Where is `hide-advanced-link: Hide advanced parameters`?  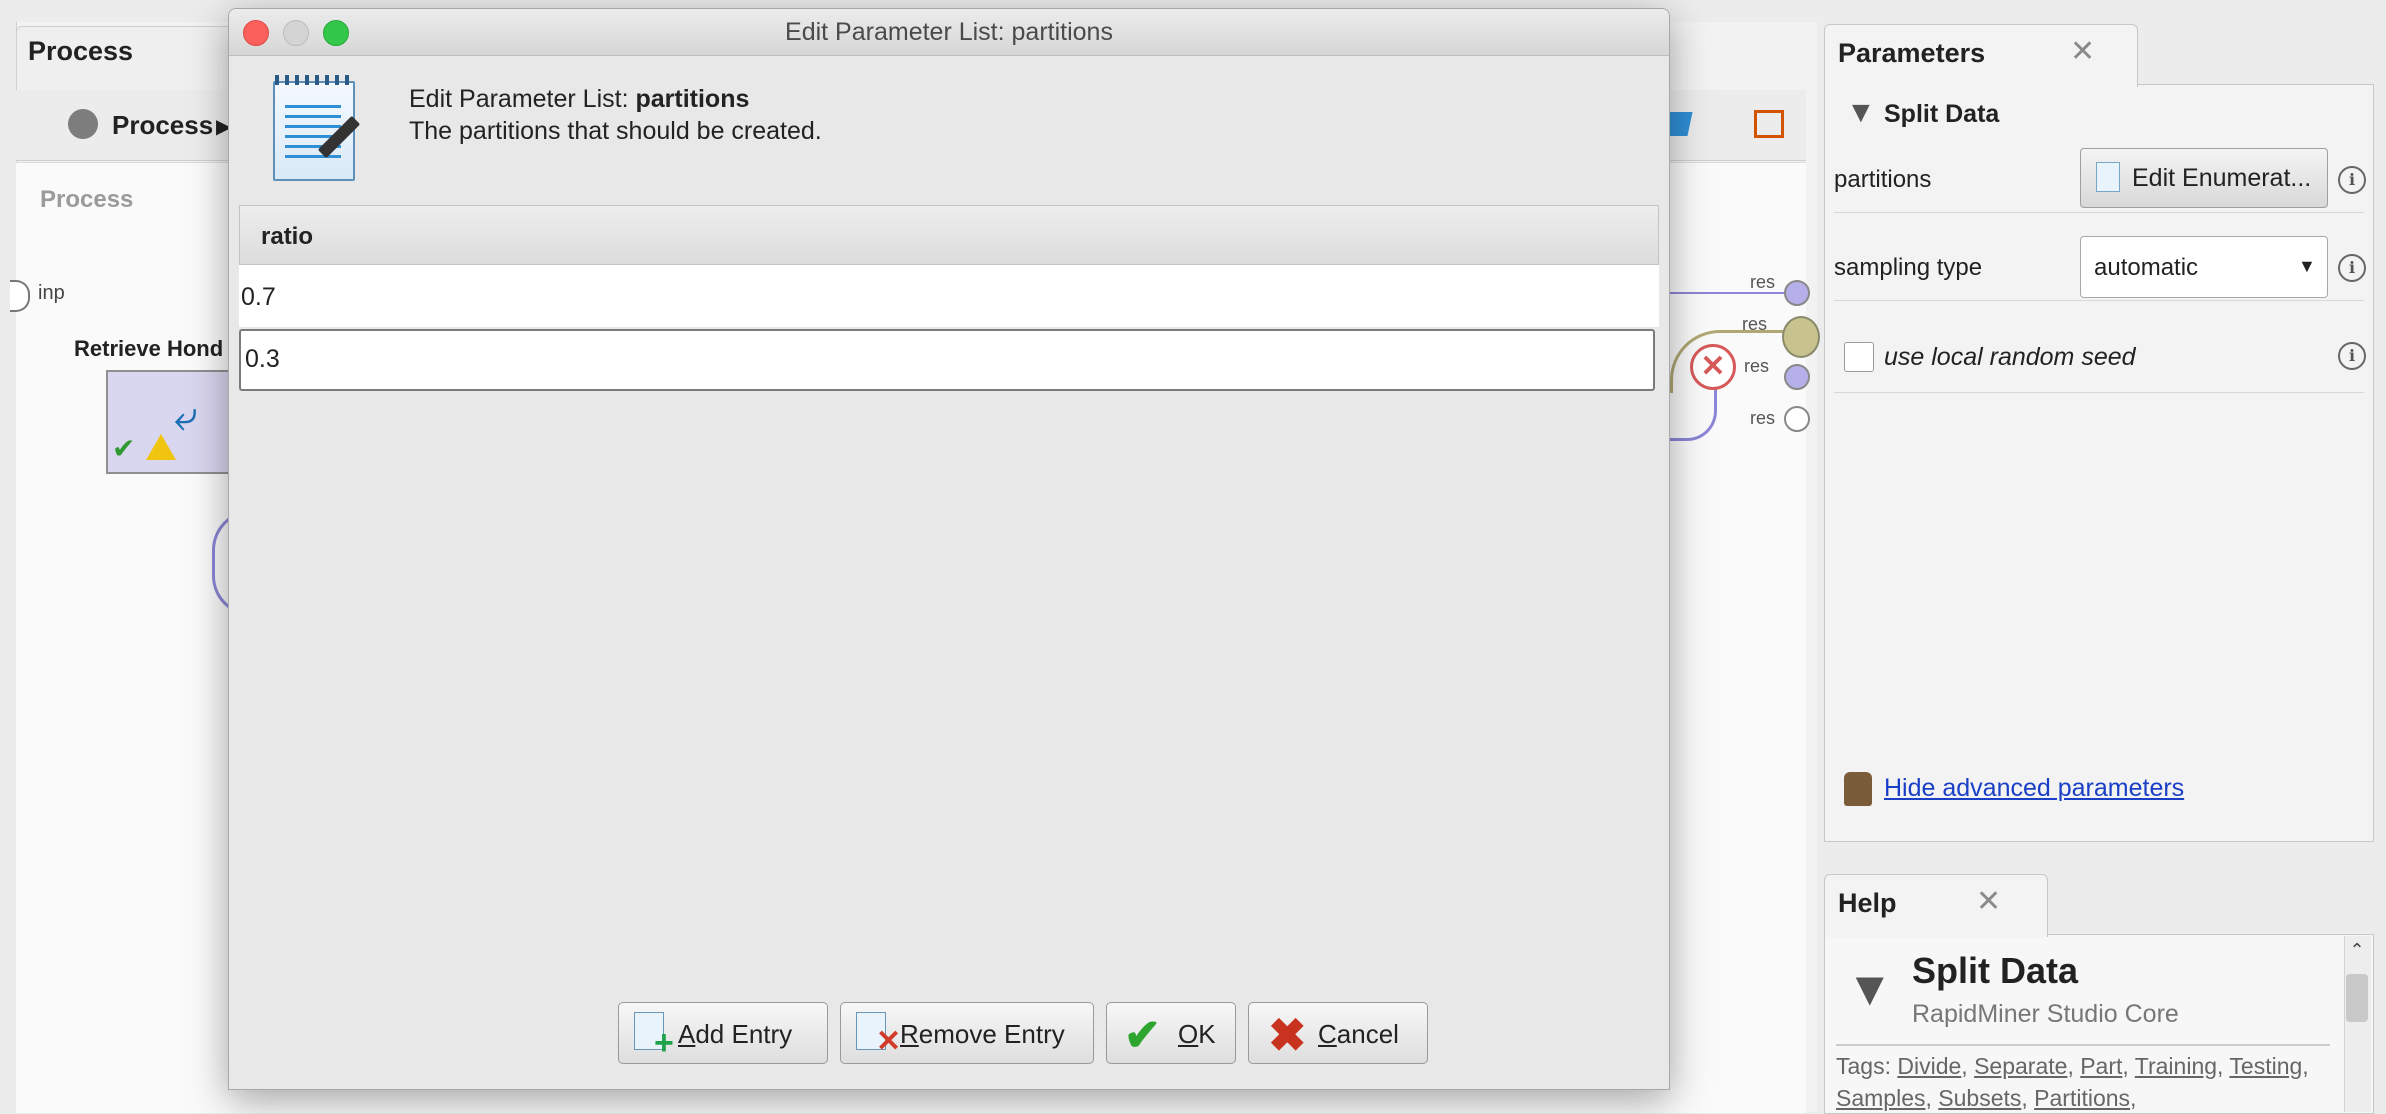
hide-advanced-link: Hide advanced parameters is located at coordinates (2034, 788).